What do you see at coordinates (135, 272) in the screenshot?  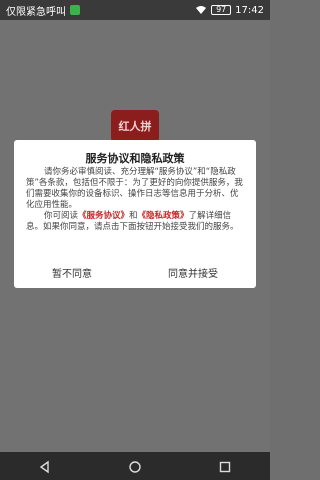 I see `dialog-buttons: 暂不同意 同意并接受` at bounding box center [135, 272].